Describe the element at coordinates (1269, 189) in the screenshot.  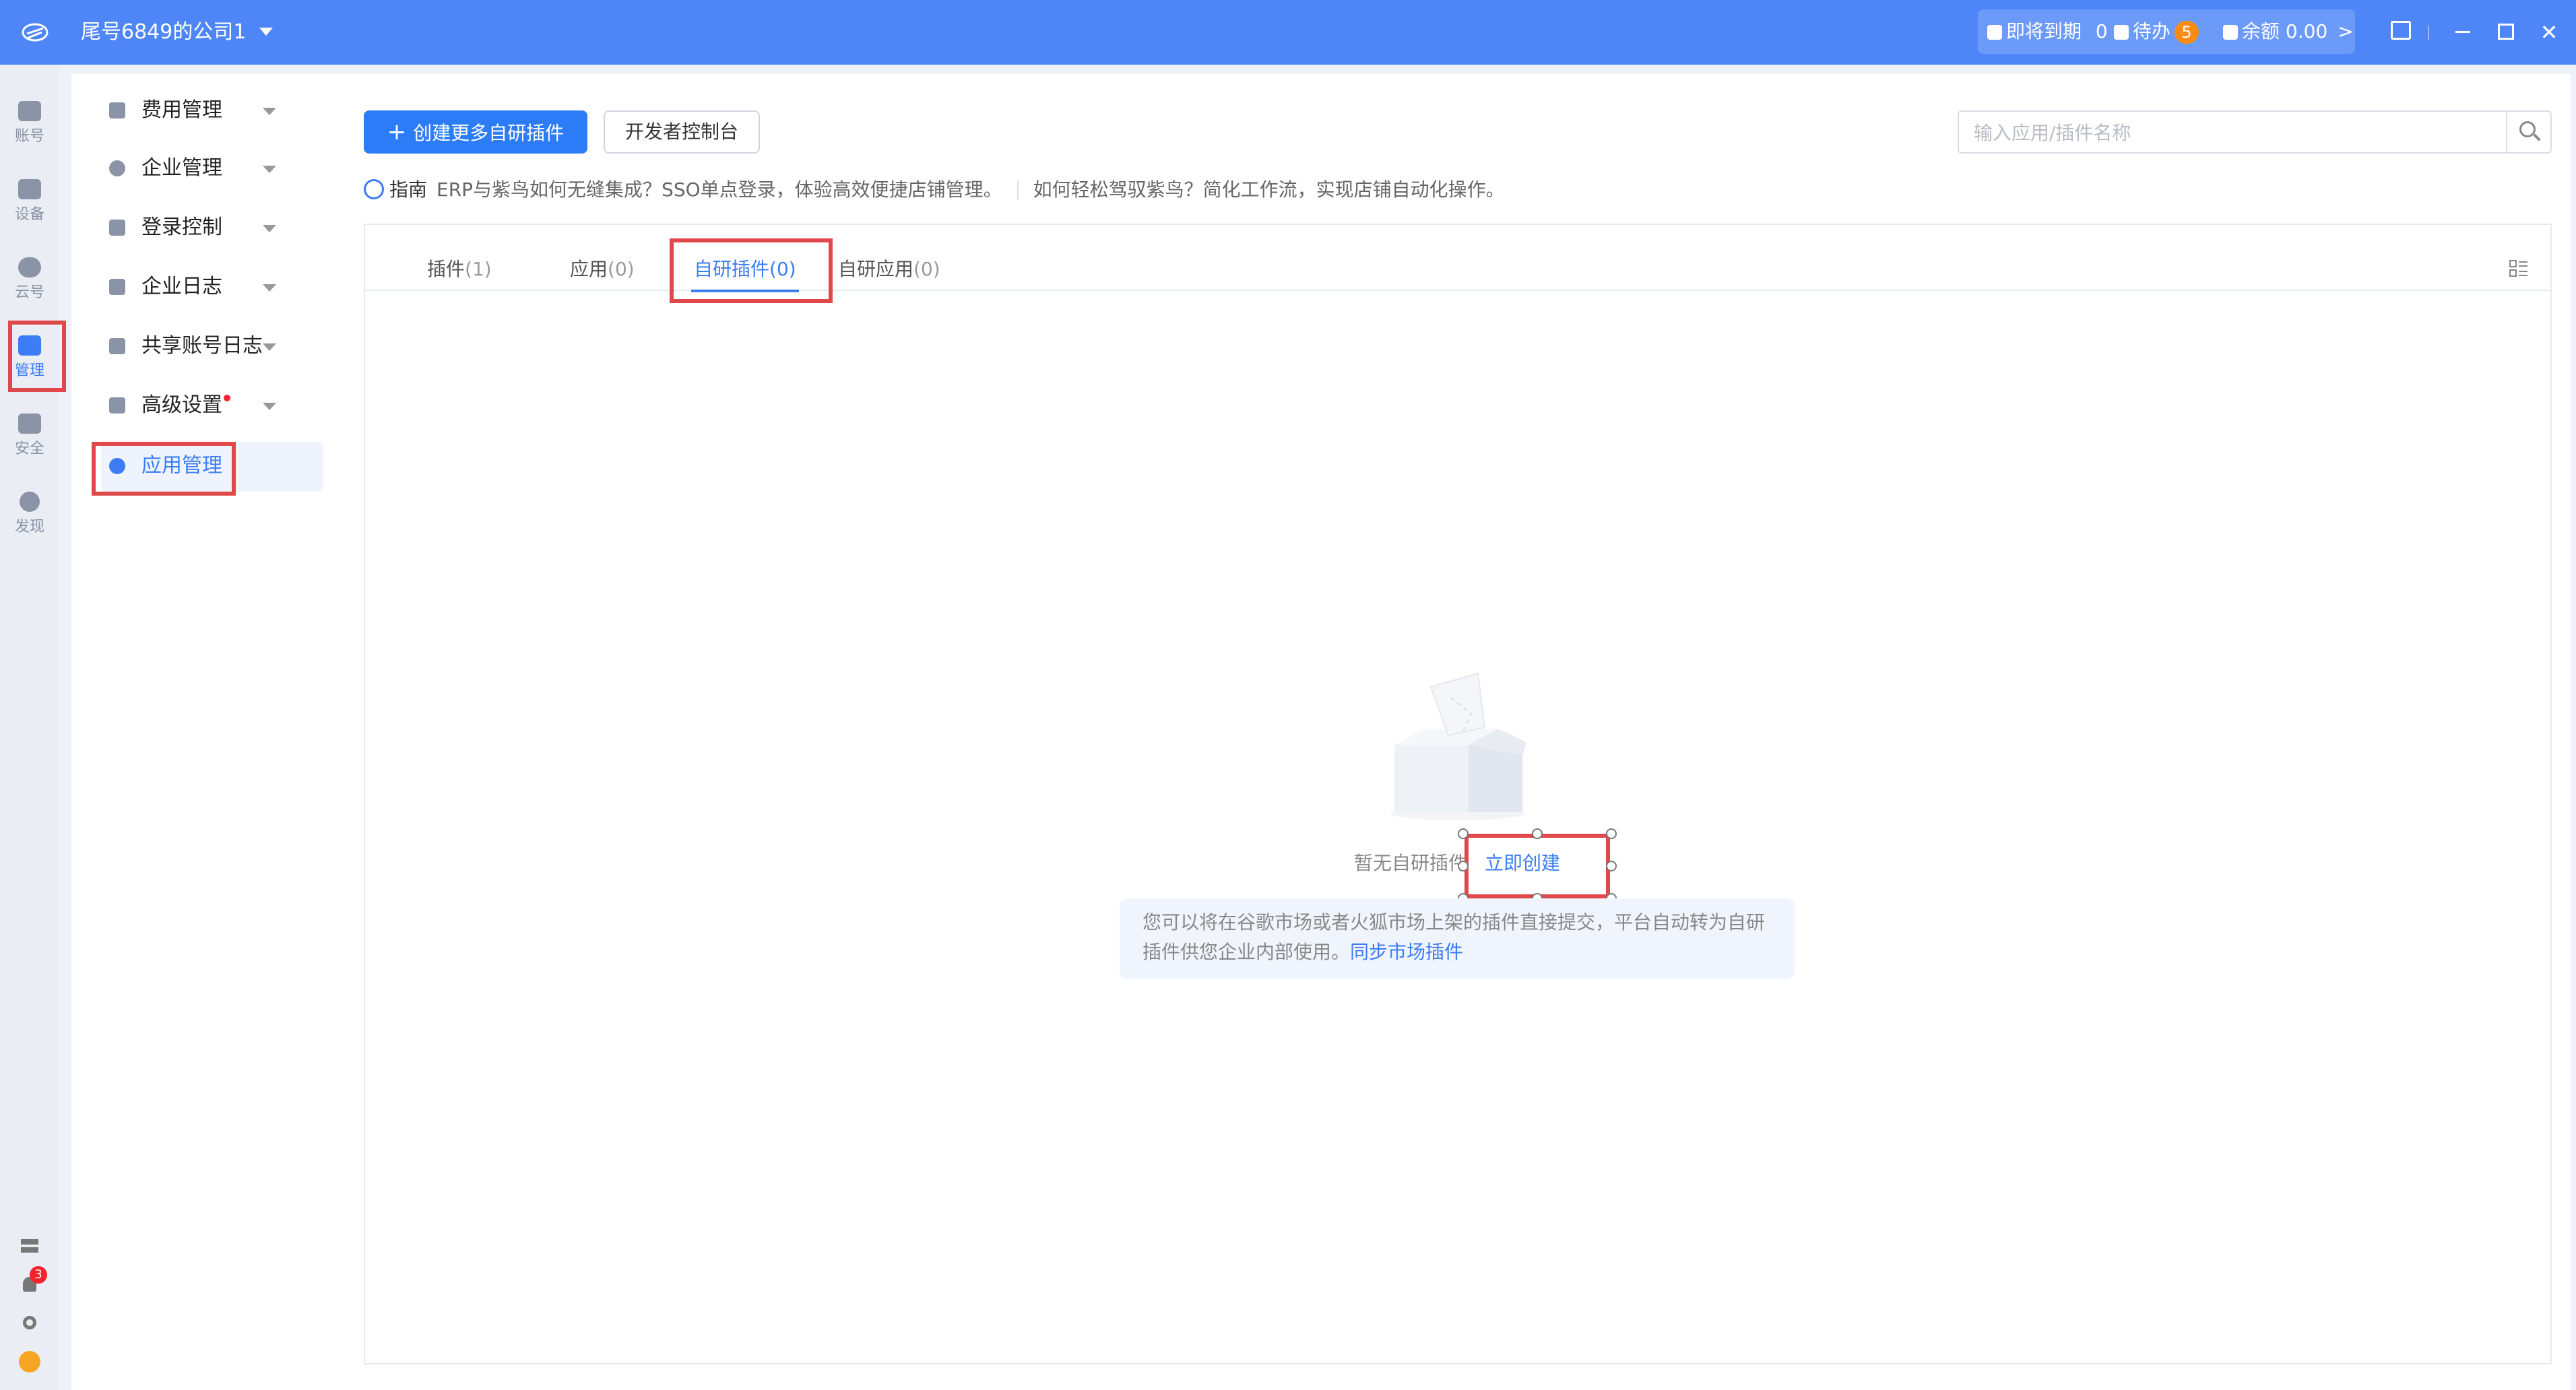
I see `guide-link-automation: 如何轻松驾驭紫鸟？简化工作流，实现店铺自动化操作。` at that location.